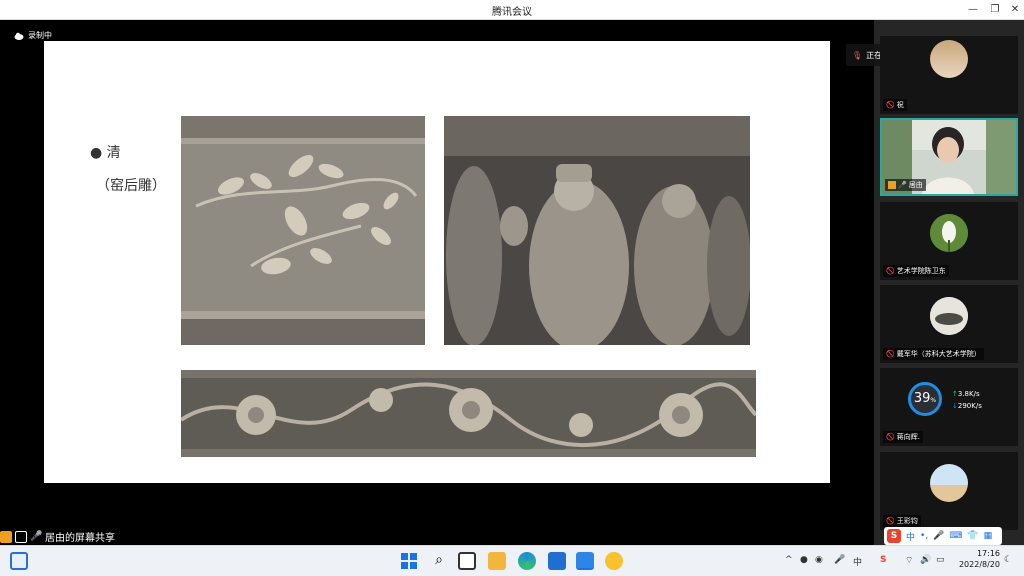 This screenshot has height=576, width=1024. I want to click on ime-mode: 中, so click(910, 536).